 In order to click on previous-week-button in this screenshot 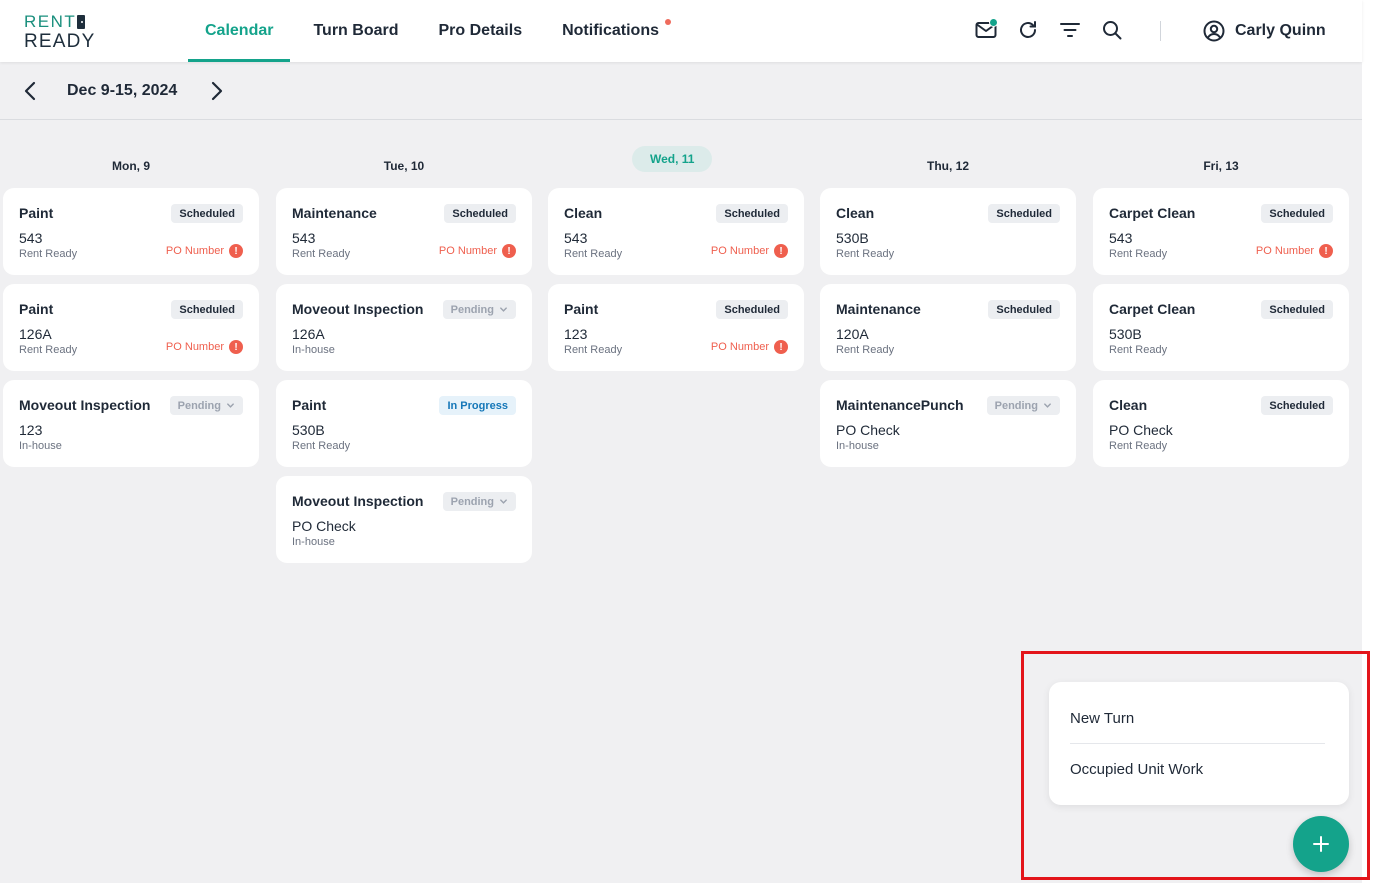, I will do `click(31, 91)`.